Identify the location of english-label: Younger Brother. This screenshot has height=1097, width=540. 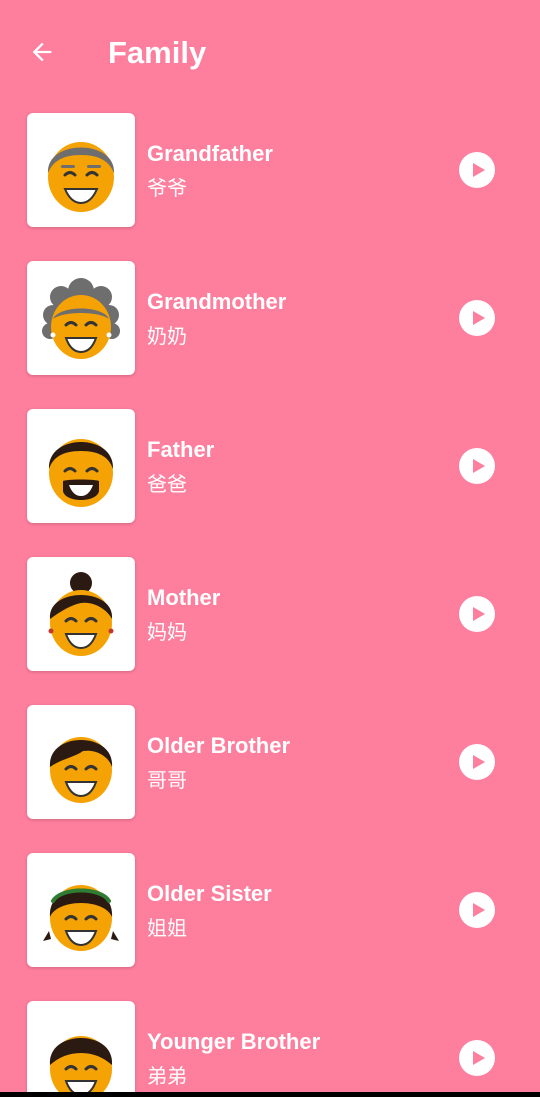
(234, 1041).